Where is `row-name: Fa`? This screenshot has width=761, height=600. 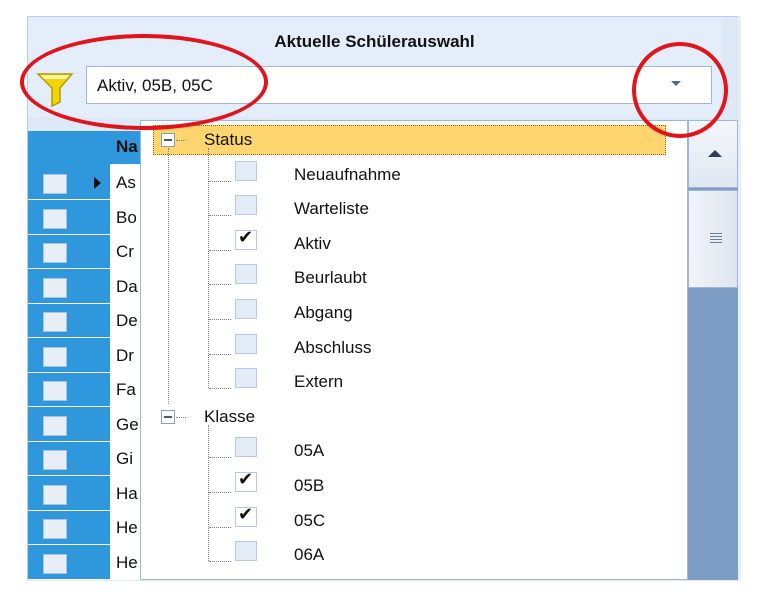 row-name: Fa is located at coordinates (126, 389).